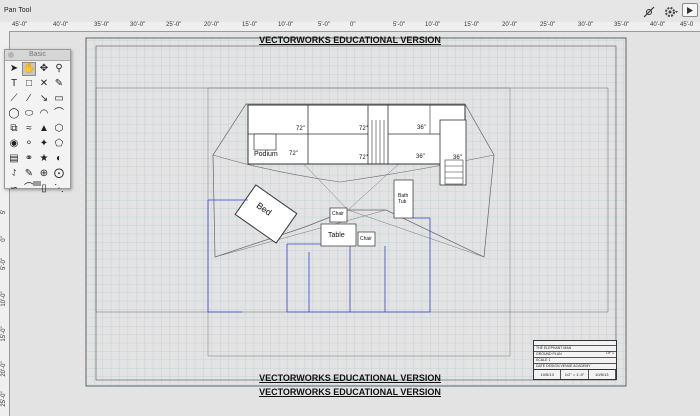 Image resolution: width=700 pixels, height=416 pixels. Describe the element at coordinates (59, 129) in the screenshot. I see `hexagon-icon: ⬡` at that location.